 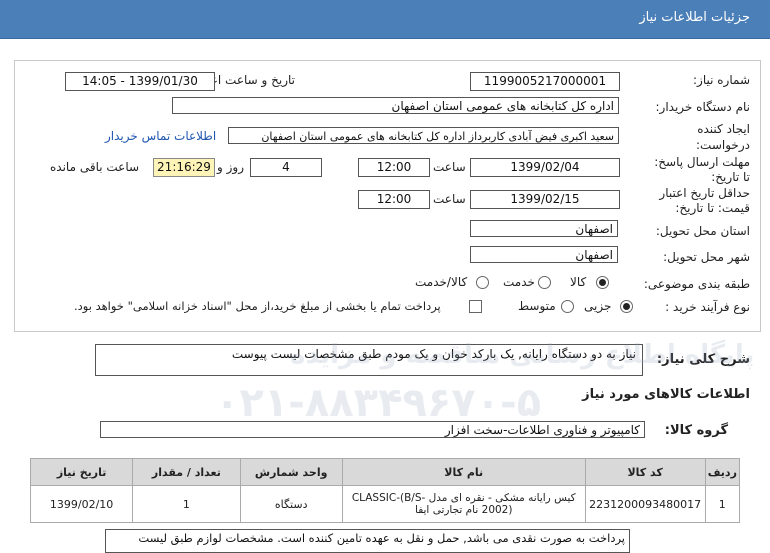 What do you see at coordinates (578, 282) in the screenshot?
I see `category-option-goods: کالا` at bounding box center [578, 282].